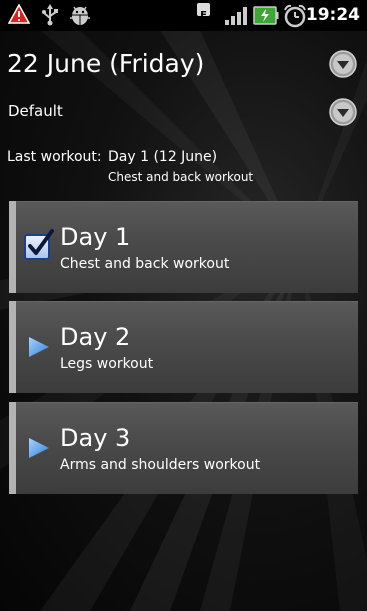 This screenshot has width=367, height=611. What do you see at coordinates (343, 64) in the screenshot?
I see `date-dropdown-icon` at bounding box center [343, 64].